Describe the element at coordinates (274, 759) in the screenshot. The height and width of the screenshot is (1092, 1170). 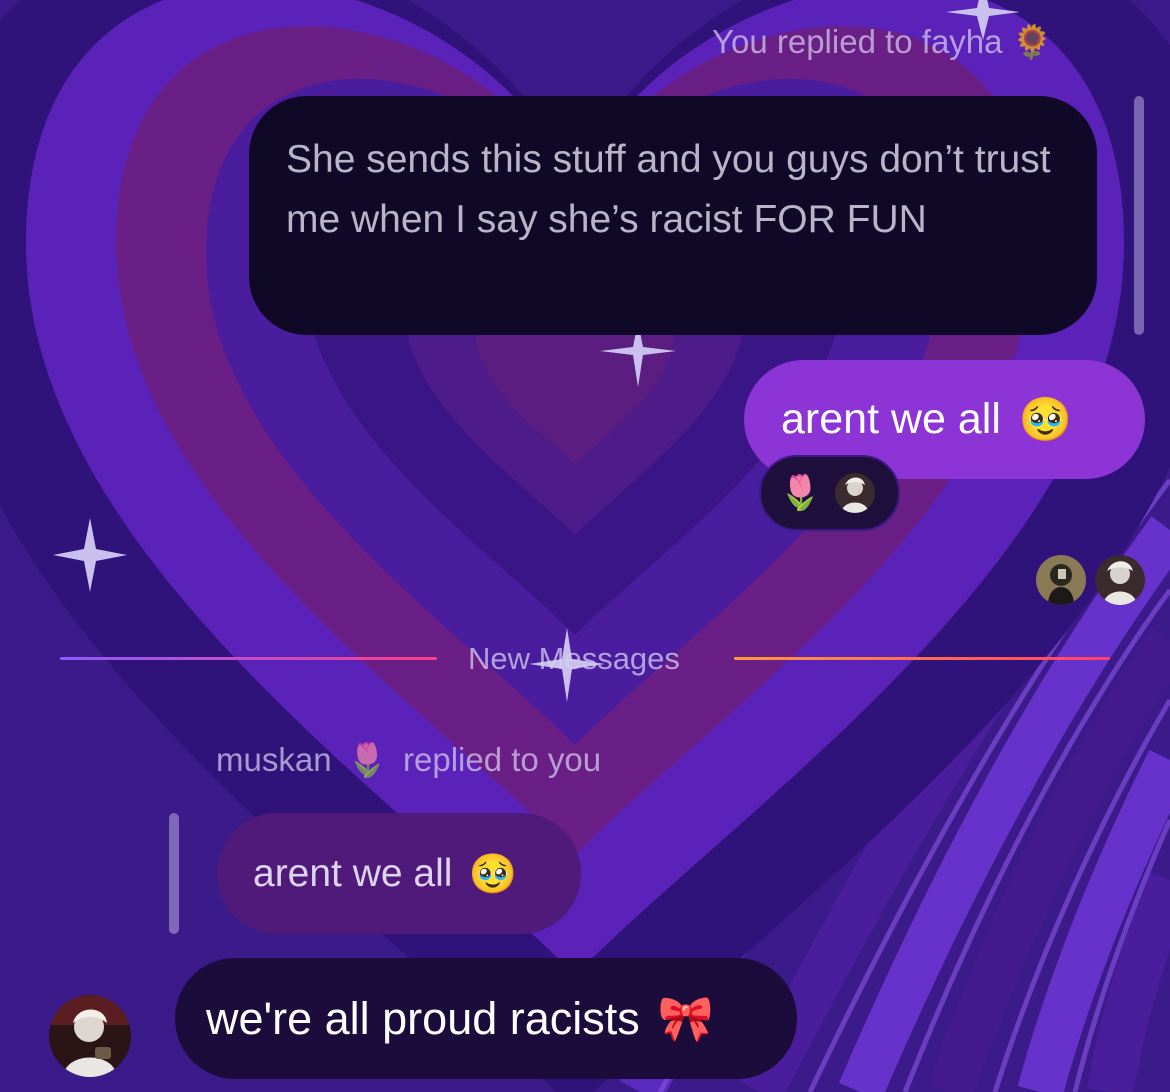
I see `sender-name: muskan` at that location.